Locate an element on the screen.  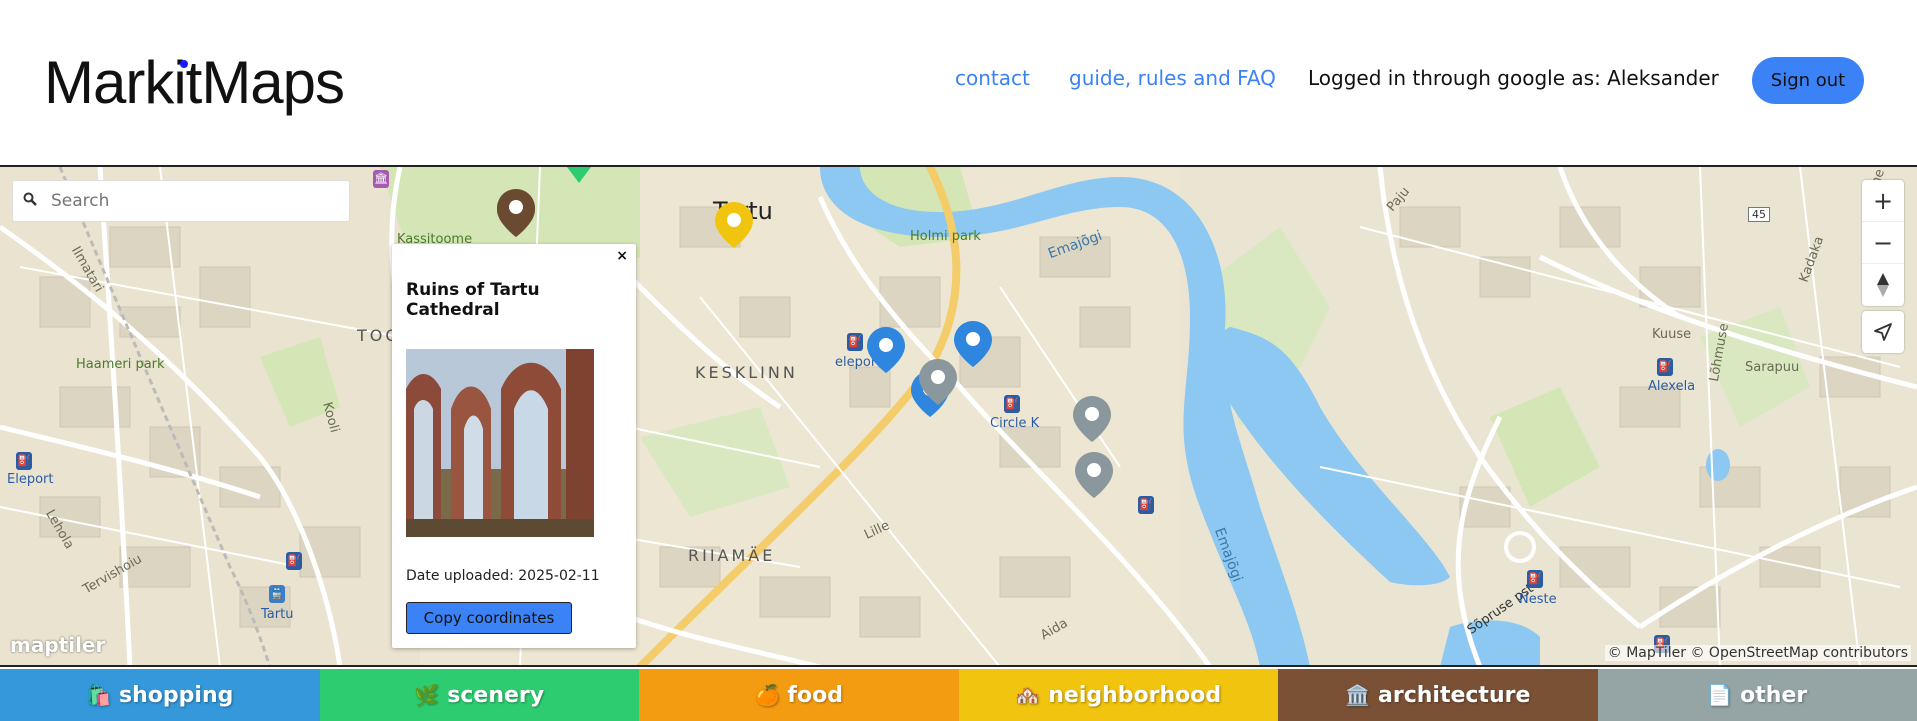
category-other: 📄 other is located at coordinates (1757, 695).